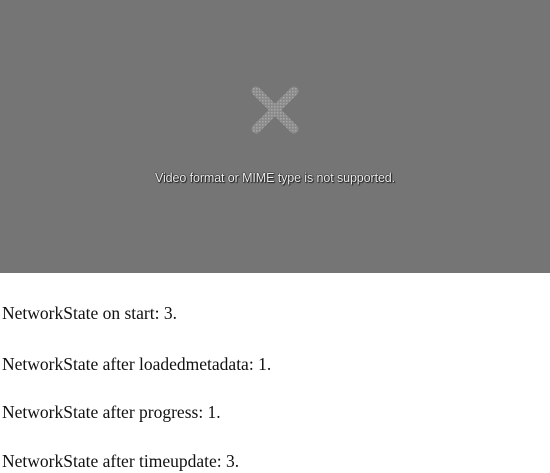 This screenshot has width=550, height=473. I want to click on x-icon, so click(275, 110).